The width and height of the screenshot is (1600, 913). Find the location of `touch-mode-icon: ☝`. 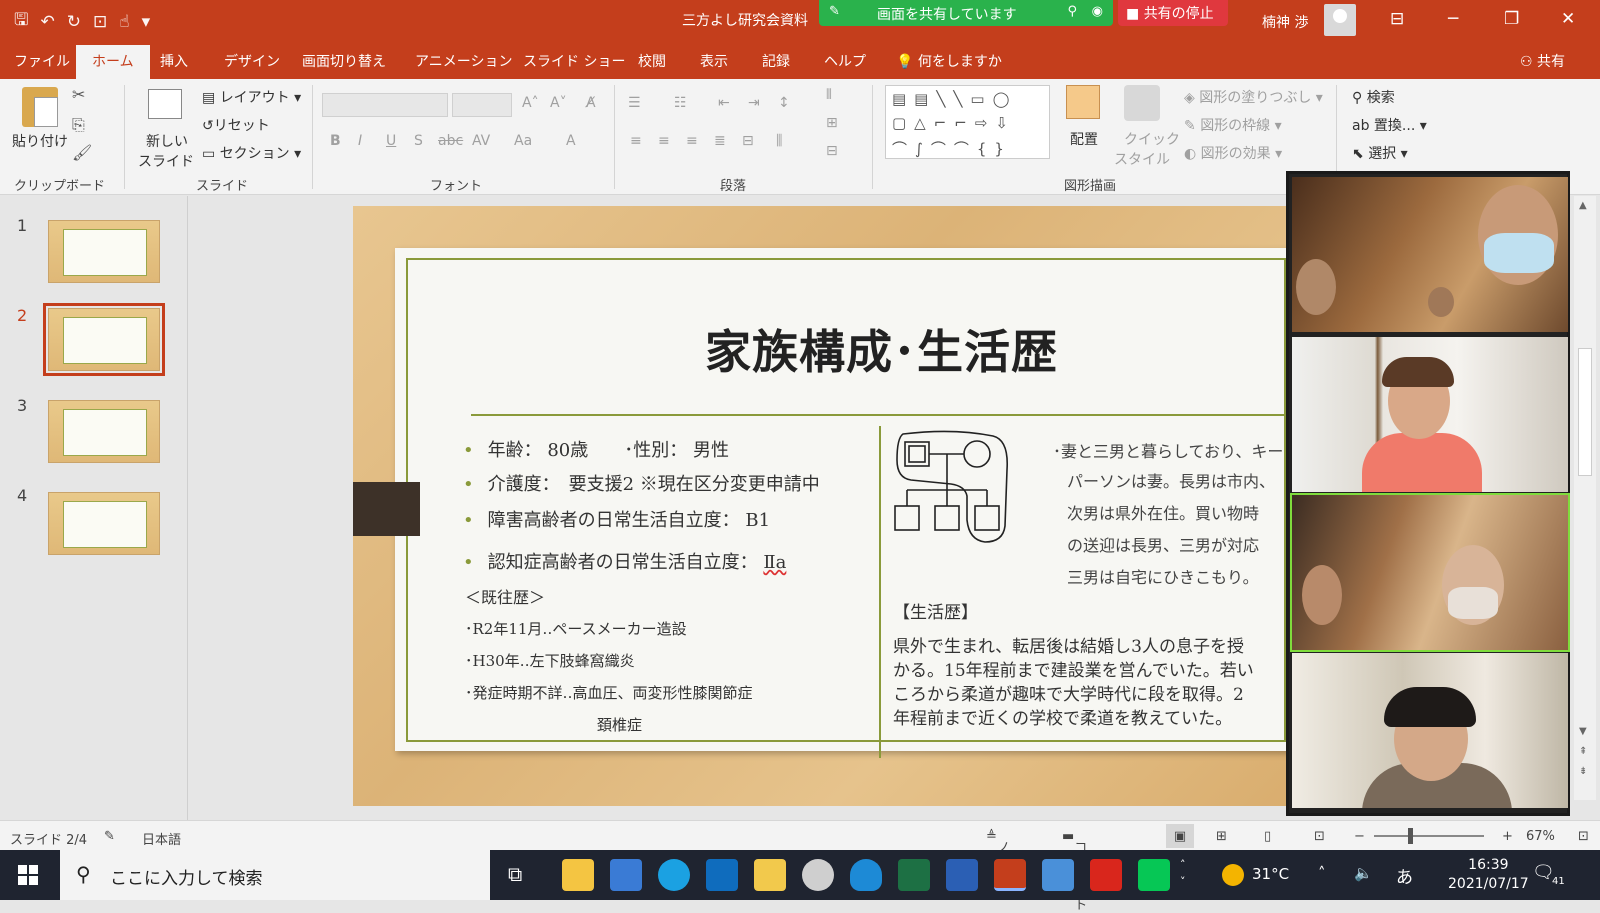

touch-mode-icon: ☝ is located at coordinates (124, 22).